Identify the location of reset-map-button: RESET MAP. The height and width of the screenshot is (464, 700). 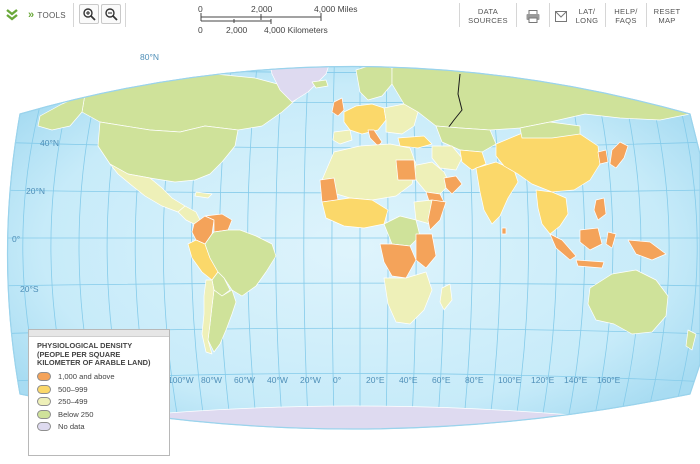
(667, 16).